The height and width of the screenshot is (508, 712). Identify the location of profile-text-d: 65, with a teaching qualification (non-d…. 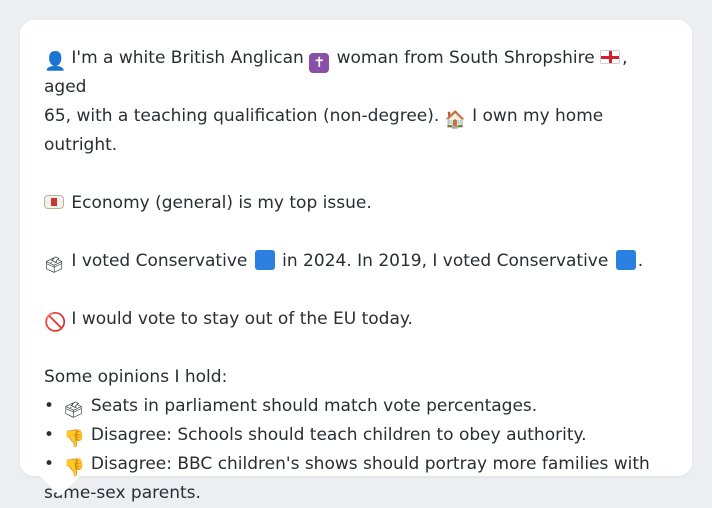
(242, 116).